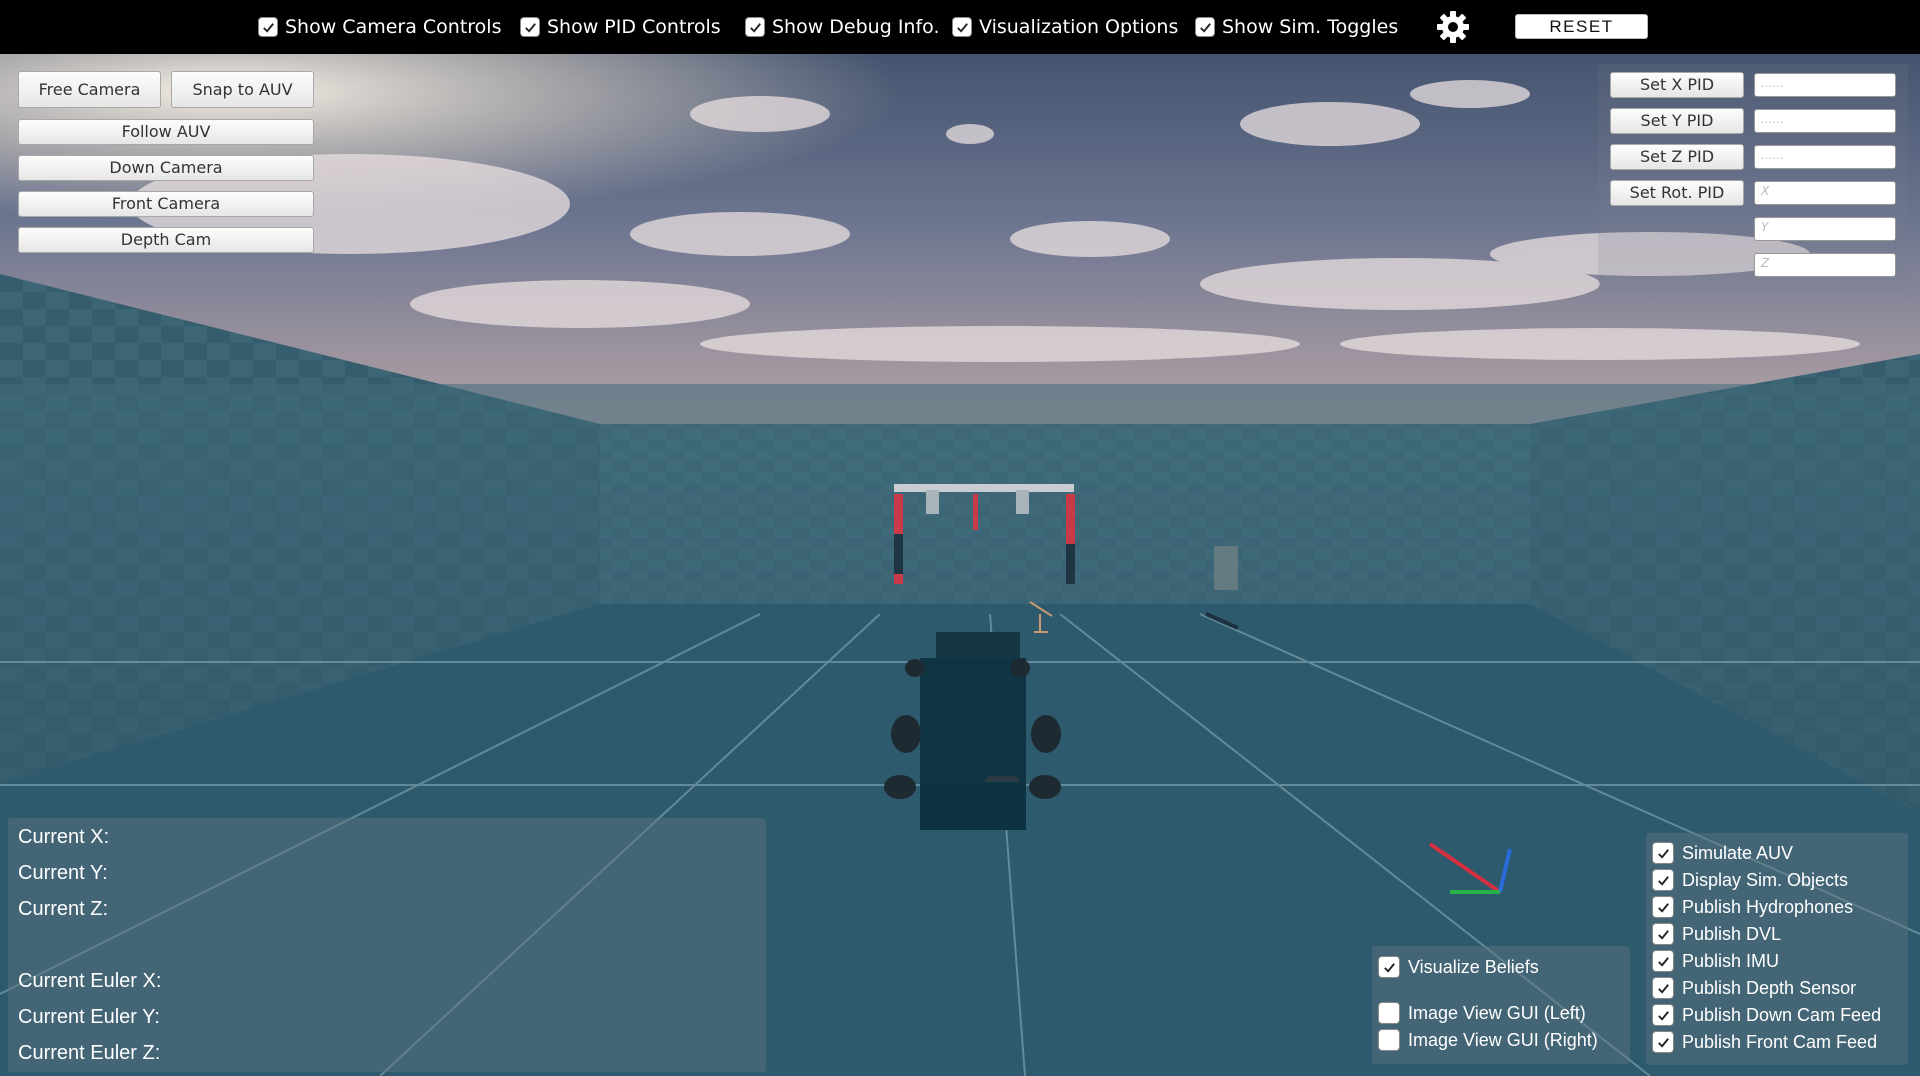  What do you see at coordinates (1497, 1012) in the screenshot?
I see `toggle-label: Image View GUI (Left)` at bounding box center [1497, 1012].